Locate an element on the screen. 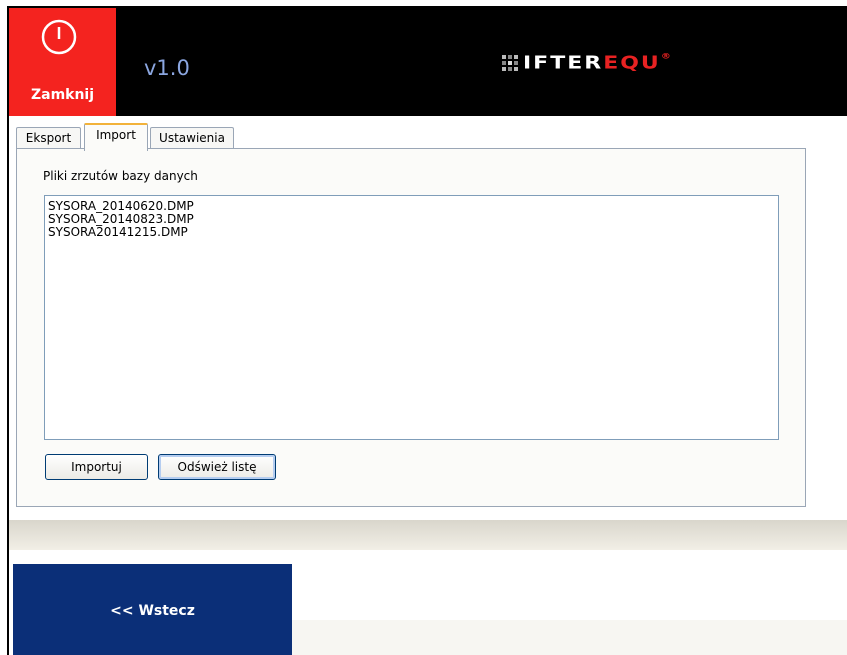 The width and height of the screenshot is (847, 655). back-button-label: << Wstecz is located at coordinates (152, 611).